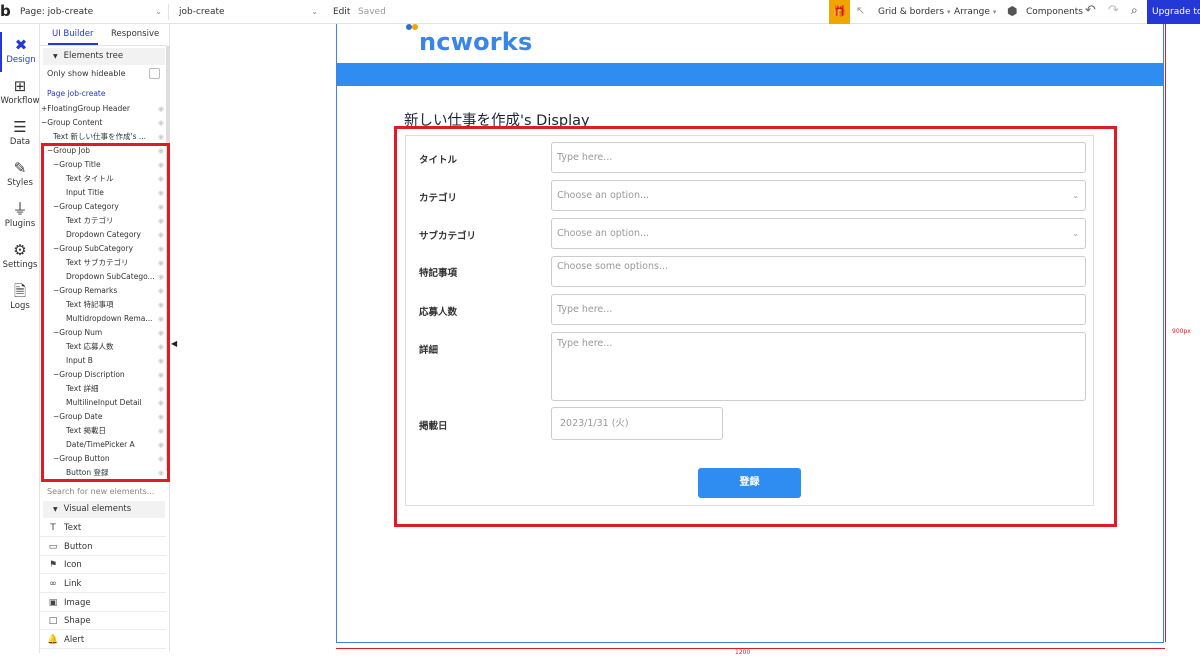 The height and width of the screenshot is (656, 1200). What do you see at coordinates (372, 12) in the screenshot?
I see `saved-status: Saved` at bounding box center [372, 12].